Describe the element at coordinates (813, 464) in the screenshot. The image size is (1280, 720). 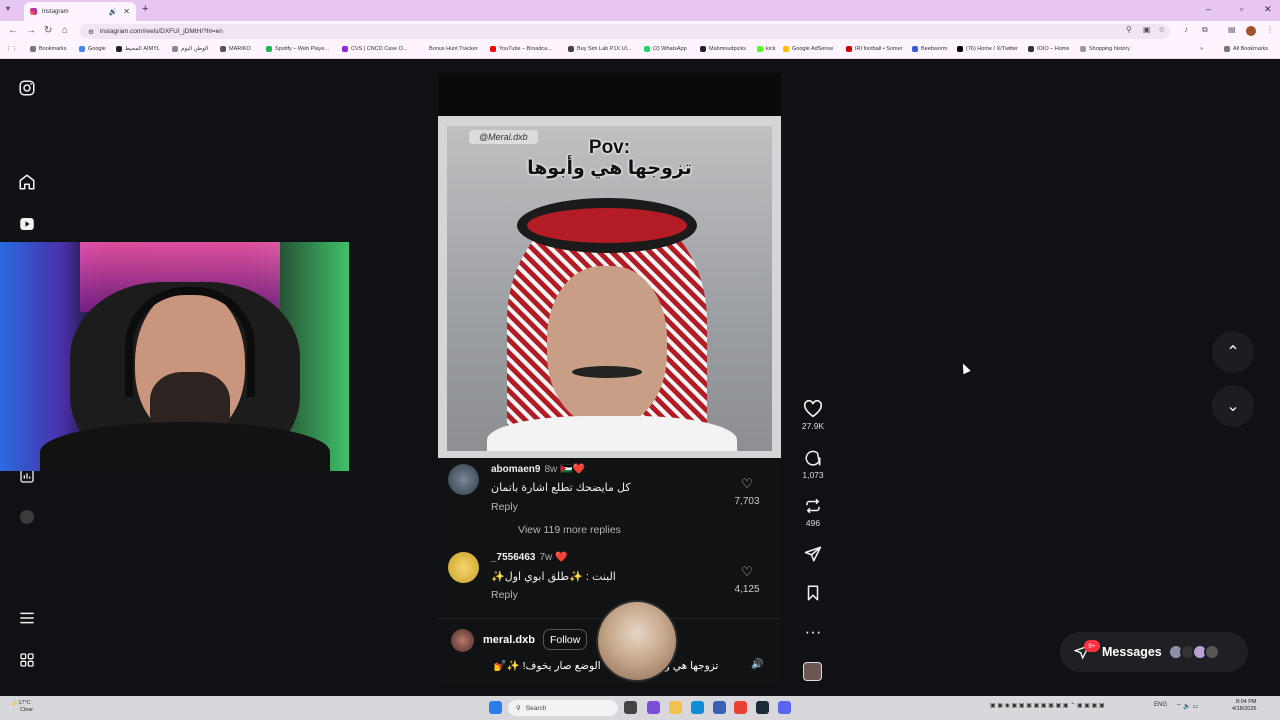
I see `comment-button: 1,073` at that location.